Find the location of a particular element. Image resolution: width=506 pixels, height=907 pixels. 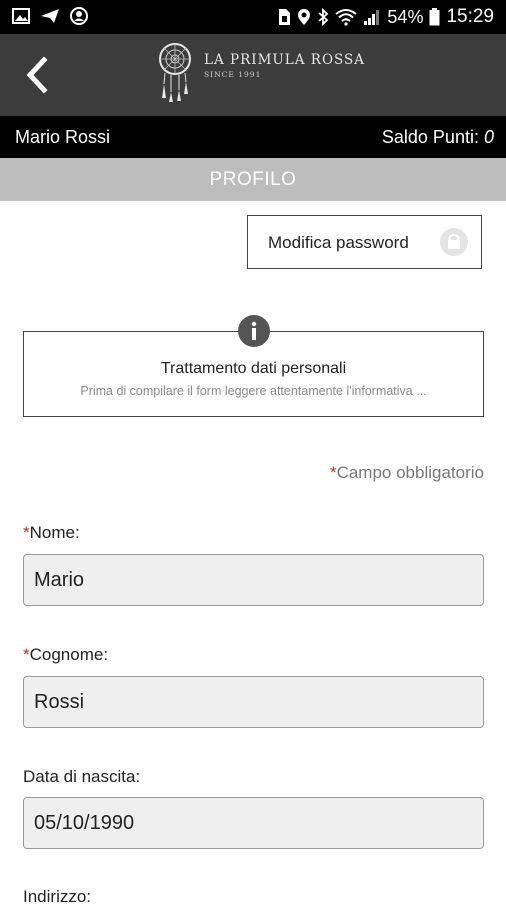

battery-icon is located at coordinates (434, 17).